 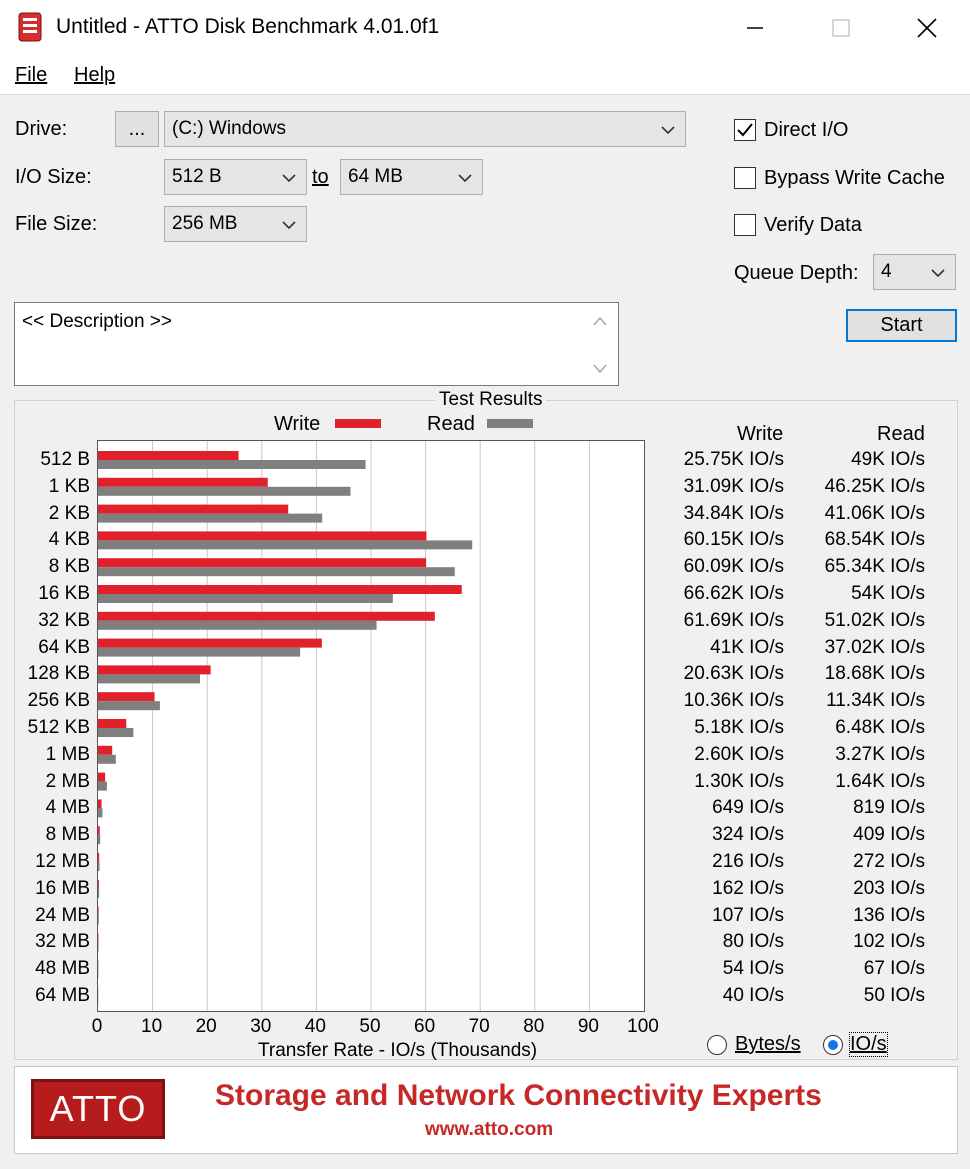 What do you see at coordinates (748, 888) in the screenshot?
I see `write-value: 162 IO/s` at bounding box center [748, 888].